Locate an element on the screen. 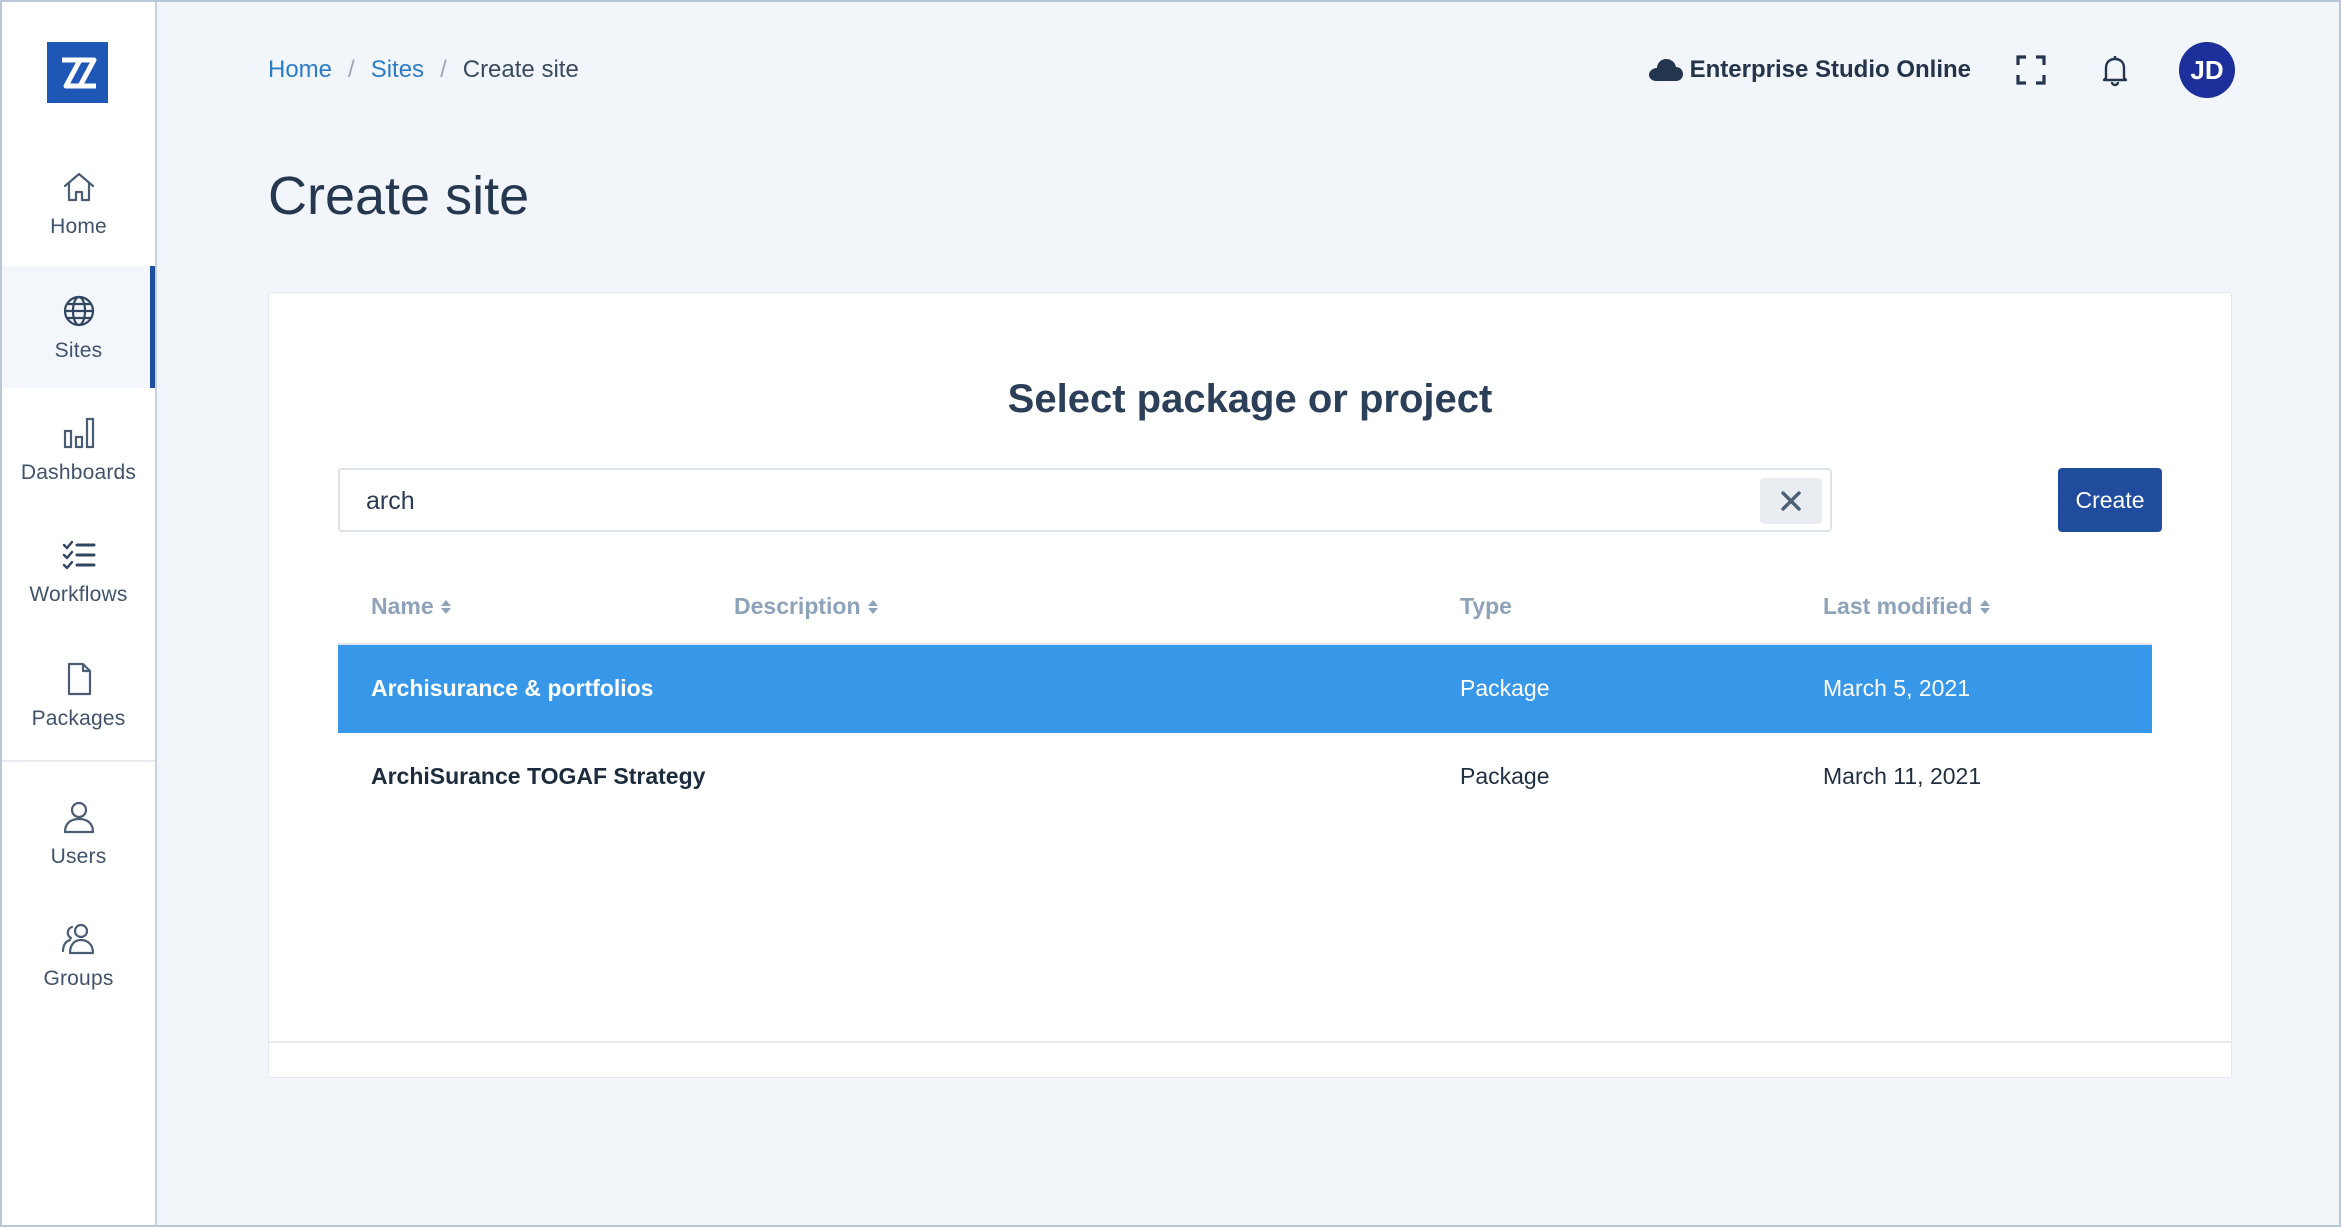  sidebar-item-users: Users is located at coordinates (78, 833).